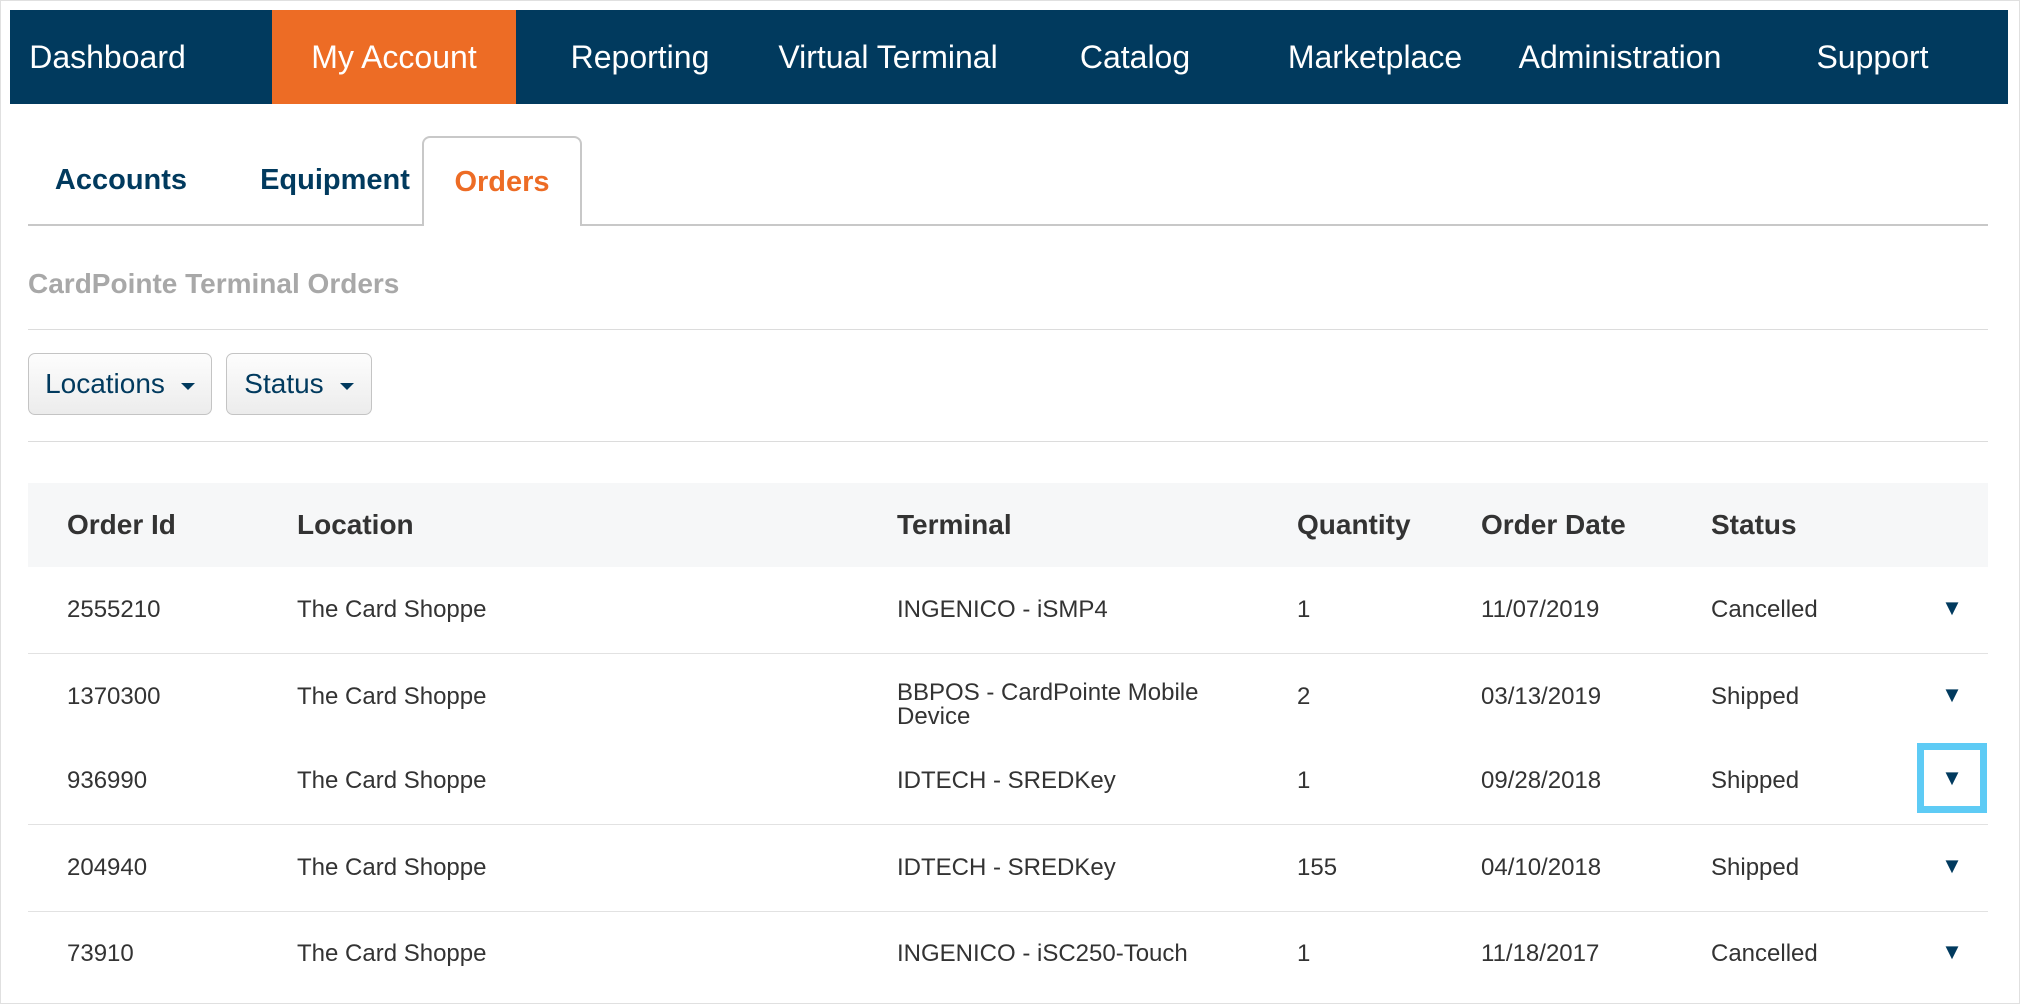 The image size is (2020, 1004). Describe the element at coordinates (107, 57) in the screenshot. I see `nav-dashboard: Dashboard` at that location.